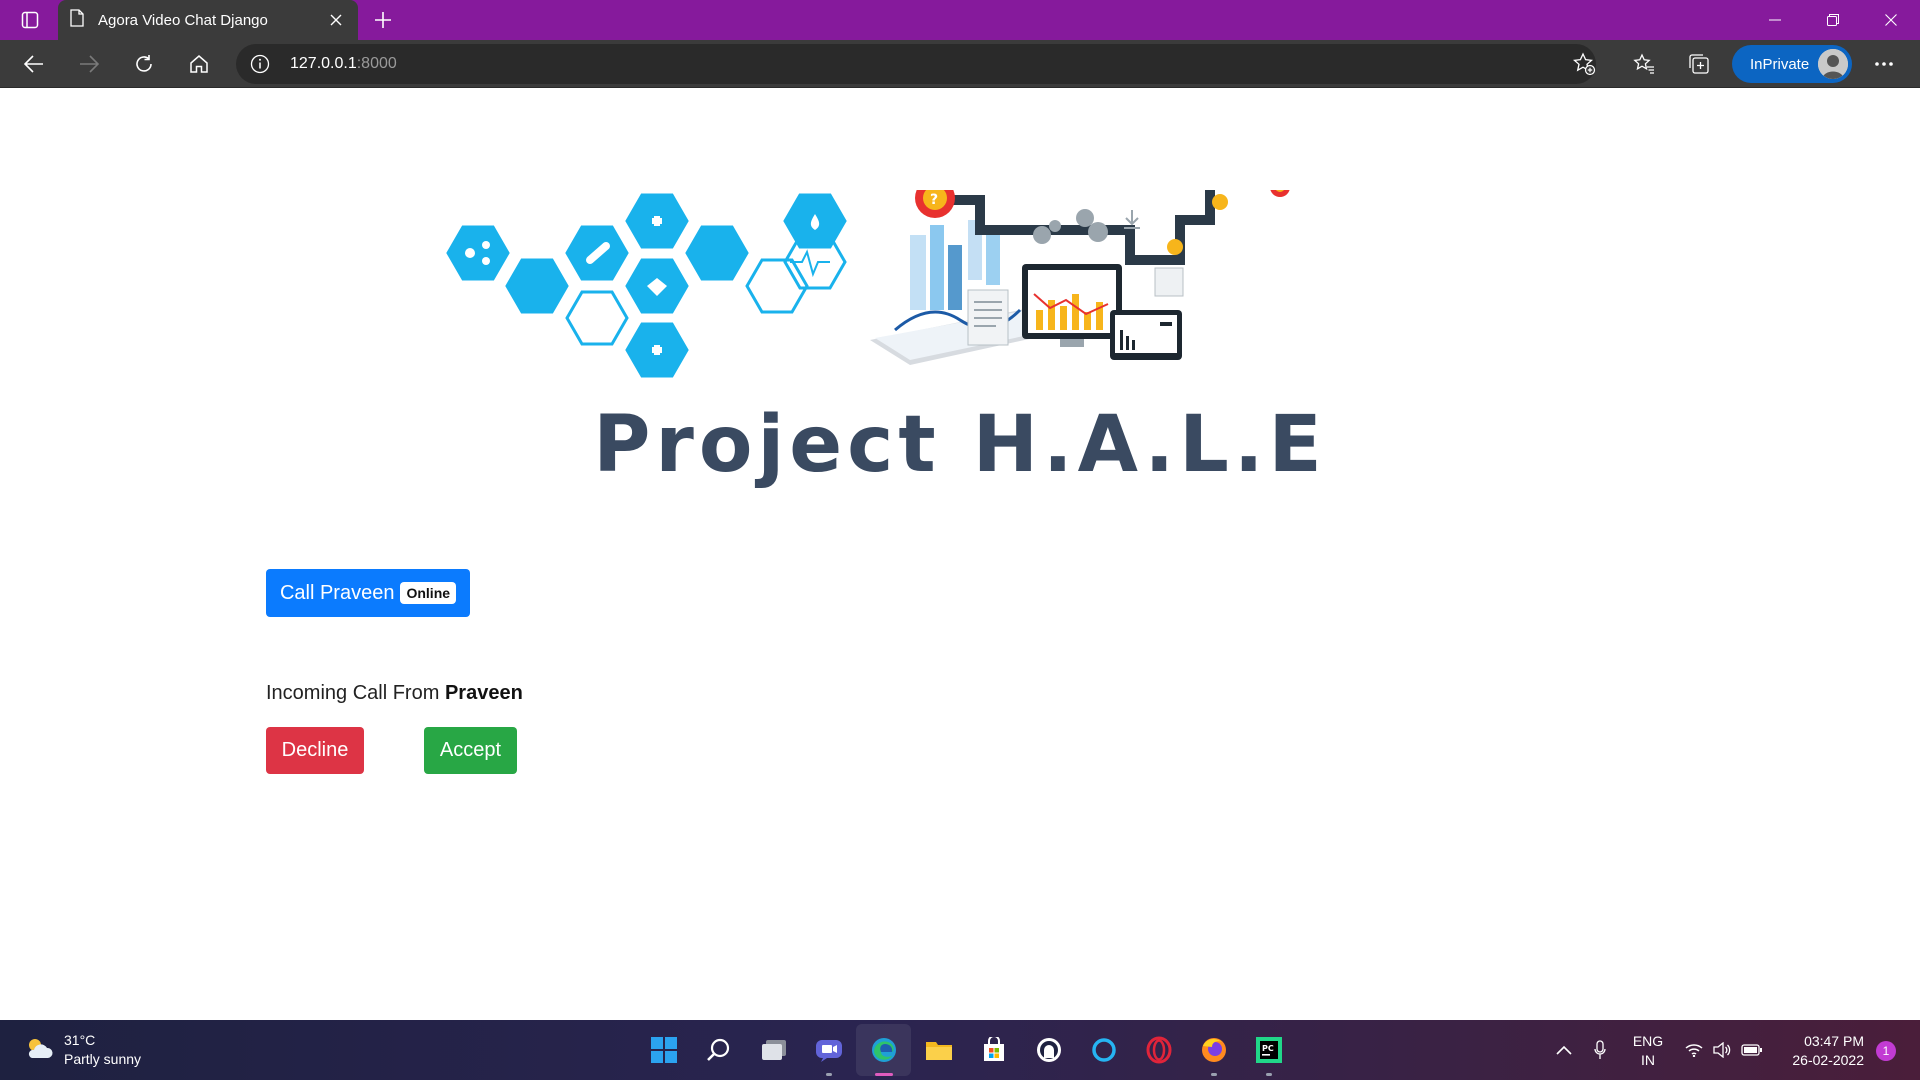 The height and width of the screenshot is (1080, 1920). Describe the element at coordinates (960, 445) in the screenshot. I see `page-title: Project H.A.L.E` at that location.